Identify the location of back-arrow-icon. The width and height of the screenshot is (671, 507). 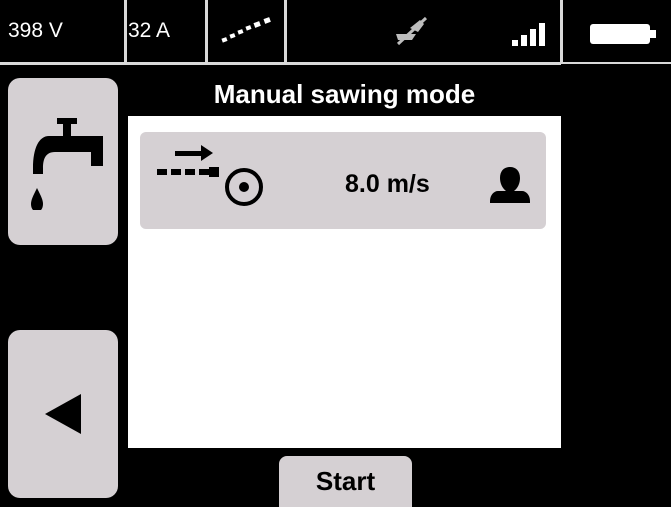
(63, 414).